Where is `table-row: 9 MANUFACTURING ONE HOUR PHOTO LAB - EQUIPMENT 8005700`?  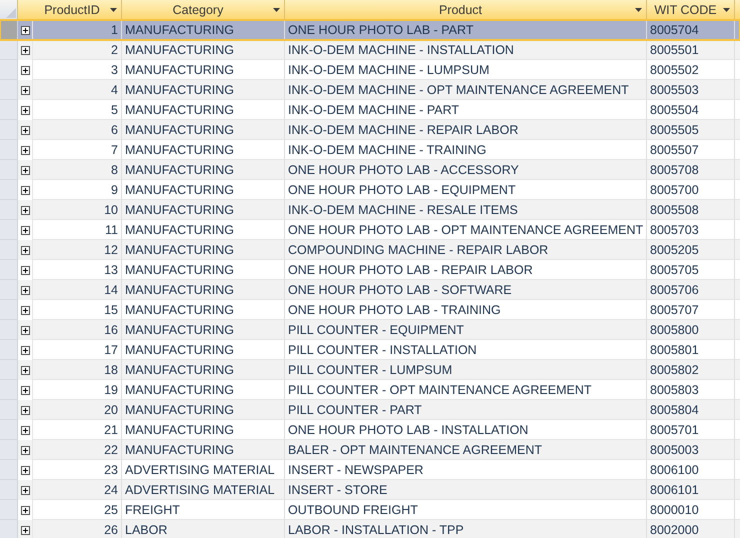 table-row: 9 MANUFACTURING ONE HOUR PHOTO LAB - EQUIPMENT 8005700 is located at coordinates (370, 190).